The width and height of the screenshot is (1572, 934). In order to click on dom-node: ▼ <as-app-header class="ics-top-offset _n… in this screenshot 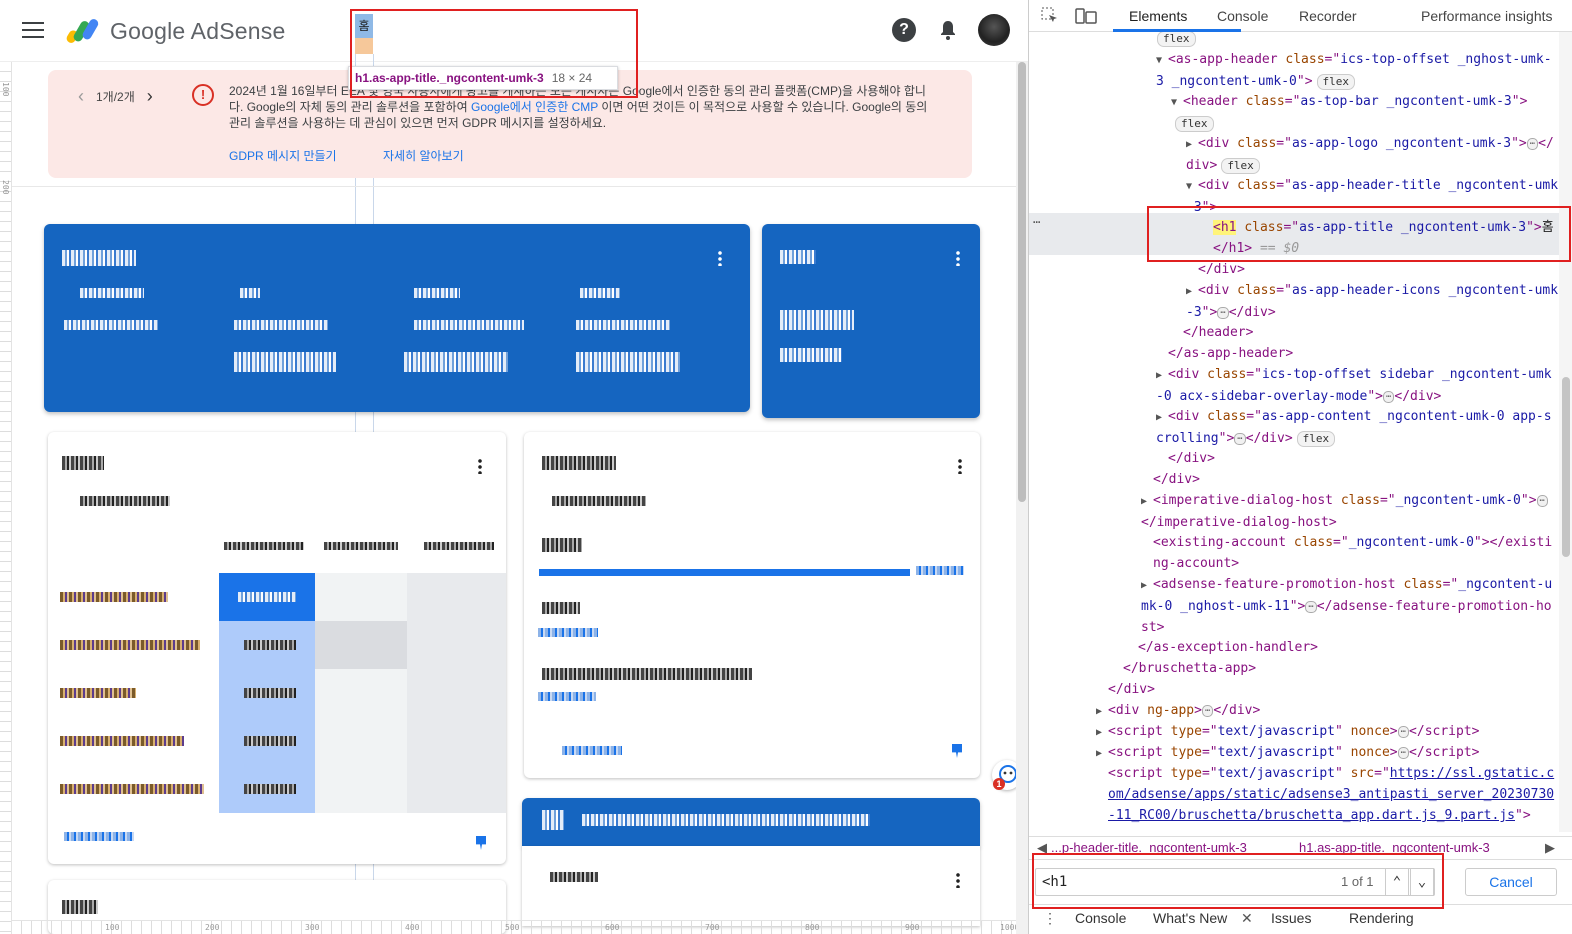, I will do `click(1357, 70)`.